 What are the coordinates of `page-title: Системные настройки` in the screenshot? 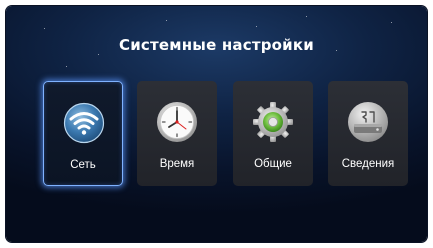 It's located at (216, 45).